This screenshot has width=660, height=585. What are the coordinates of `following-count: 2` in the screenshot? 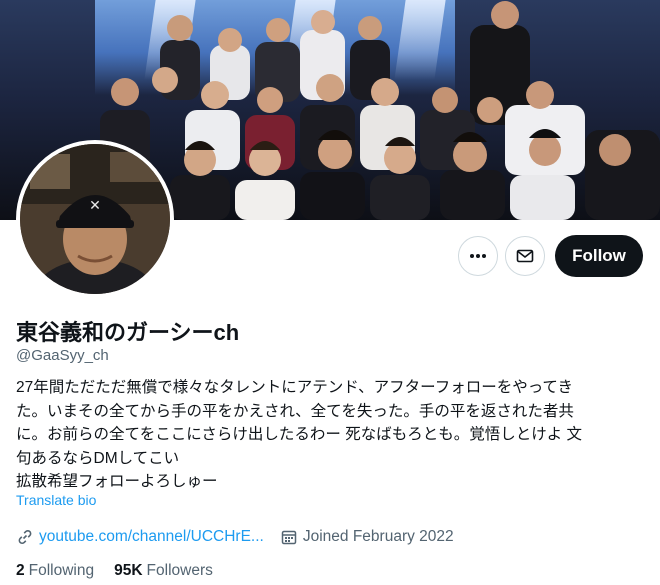 It's located at (20, 570).